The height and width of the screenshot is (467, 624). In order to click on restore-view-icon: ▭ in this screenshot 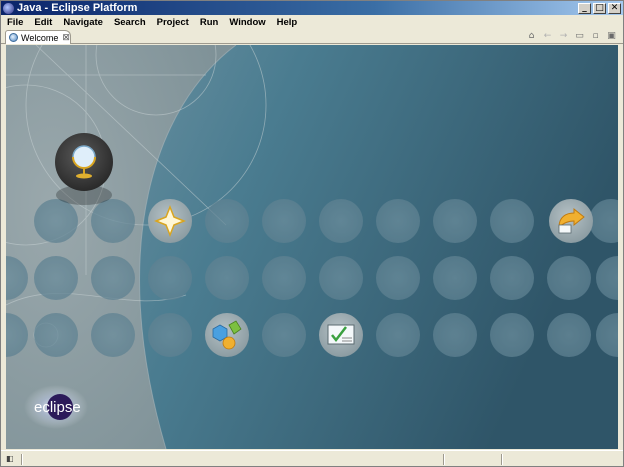, I will do `click(579, 36)`.